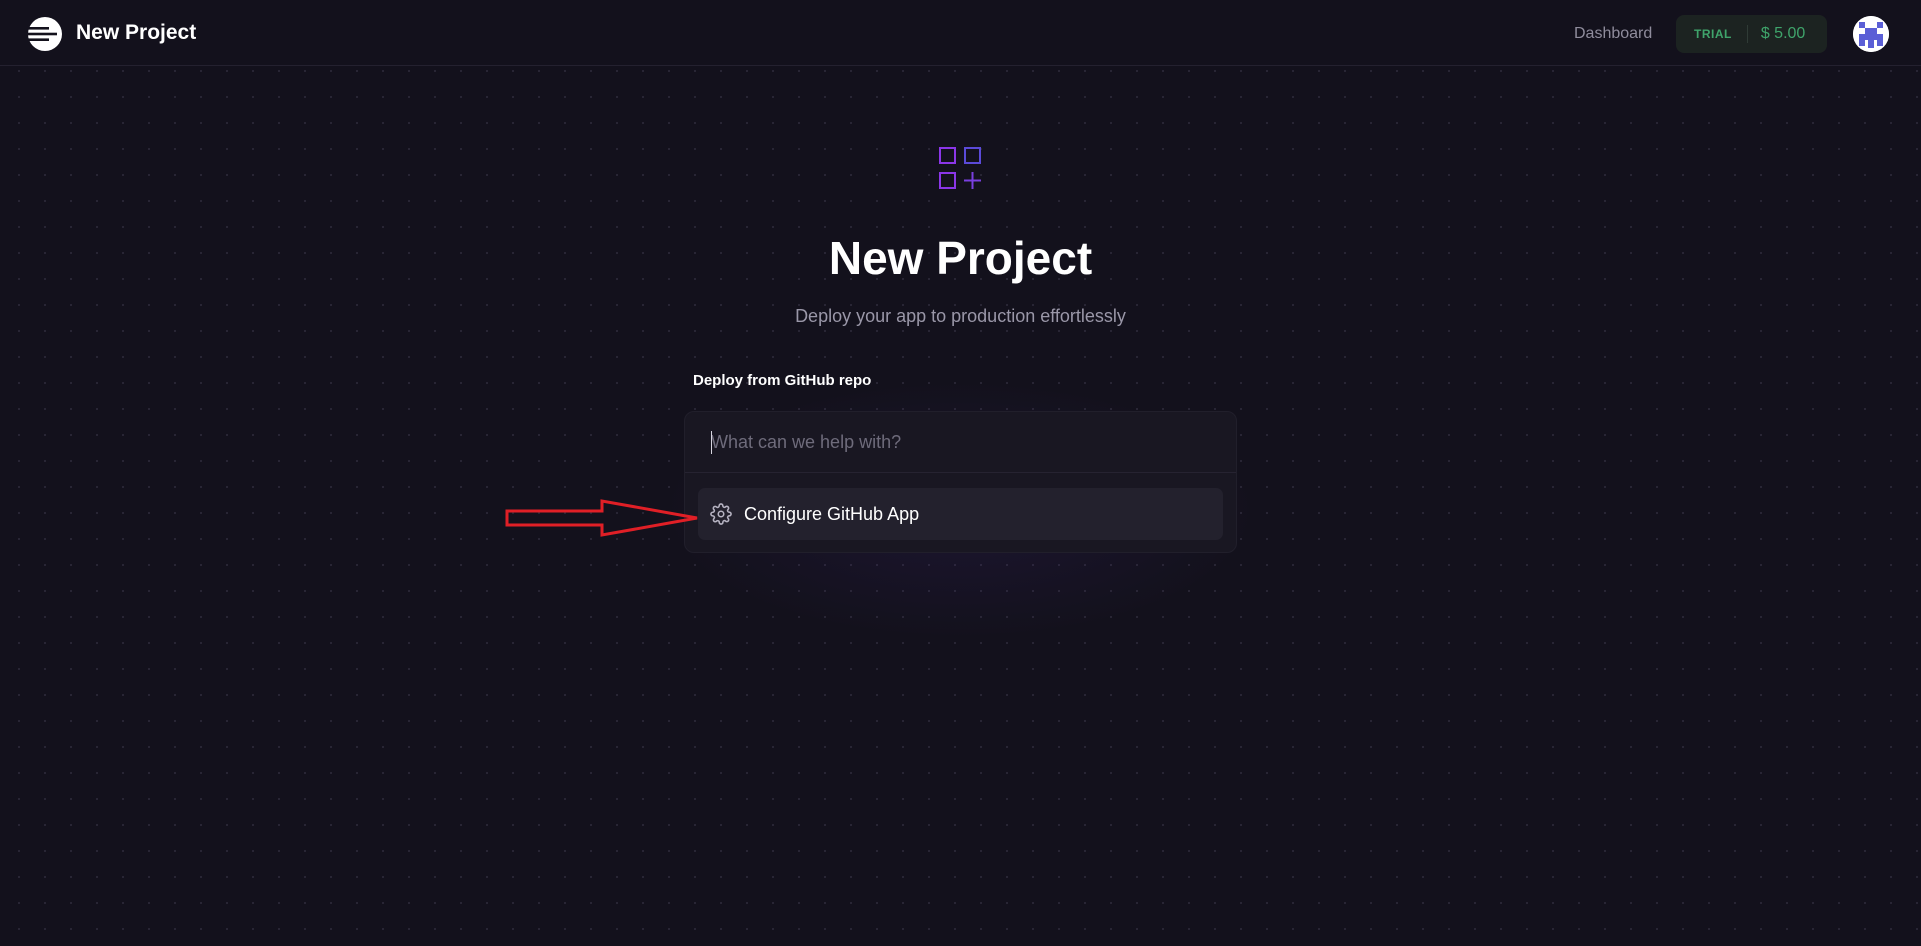  I want to click on plan-trial-label: TRIAL, so click(1713, 34).